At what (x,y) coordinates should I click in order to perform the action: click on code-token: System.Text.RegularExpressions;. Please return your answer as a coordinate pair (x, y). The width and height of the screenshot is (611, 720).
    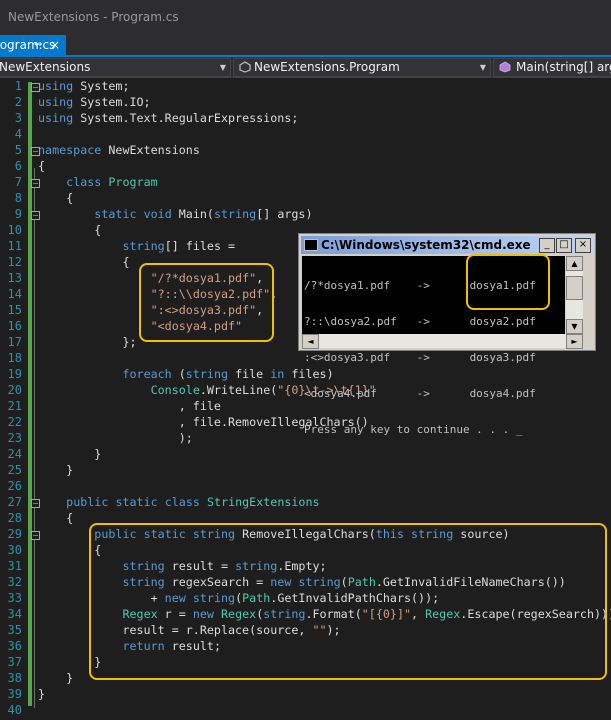
    Looking at the image, I should click on (186, 118).